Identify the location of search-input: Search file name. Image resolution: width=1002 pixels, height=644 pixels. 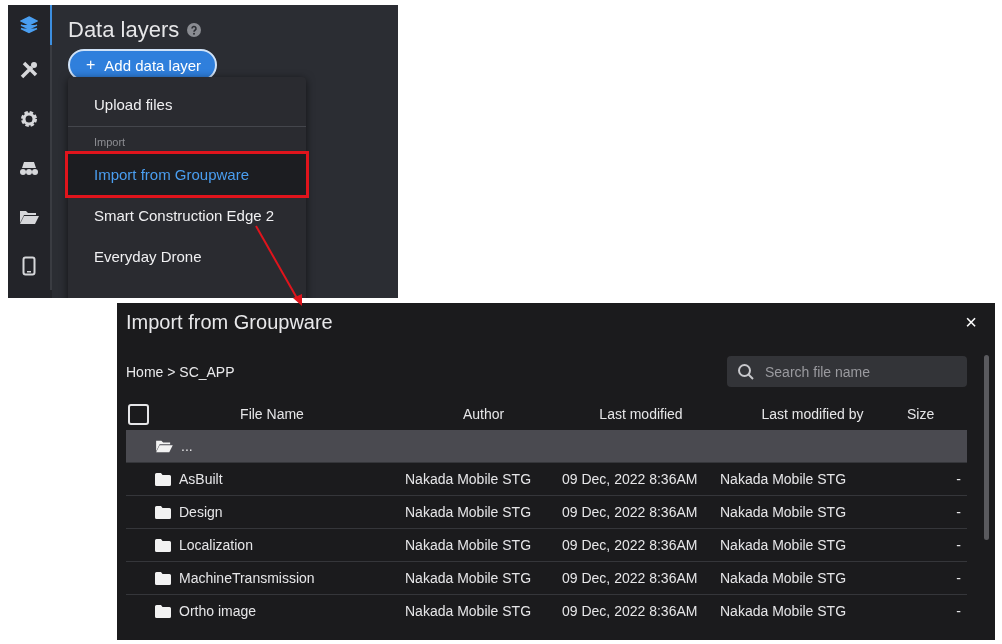
(860, 371).